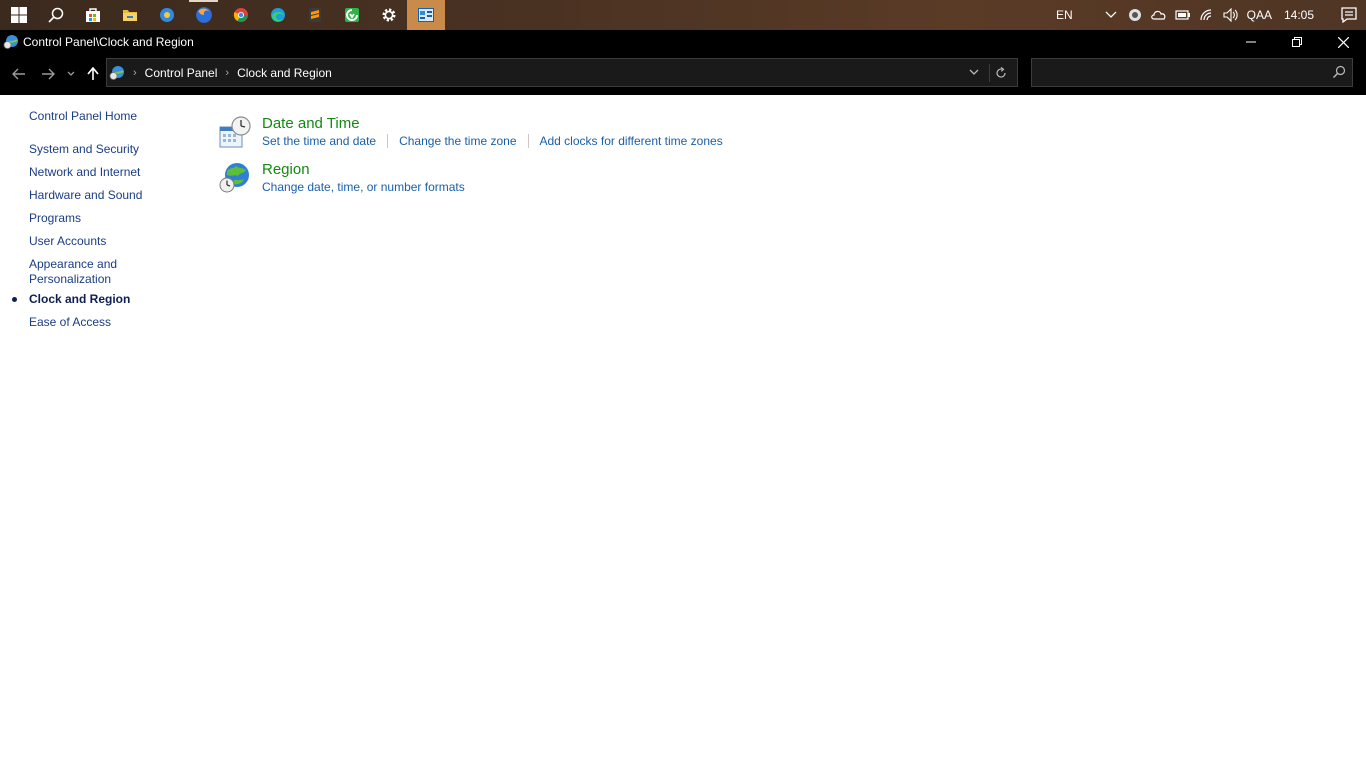 The height and width of the screenshot is (768, 1366). I want to click on sidebar-item-system-and-security: System and Security, so click(94, 149).